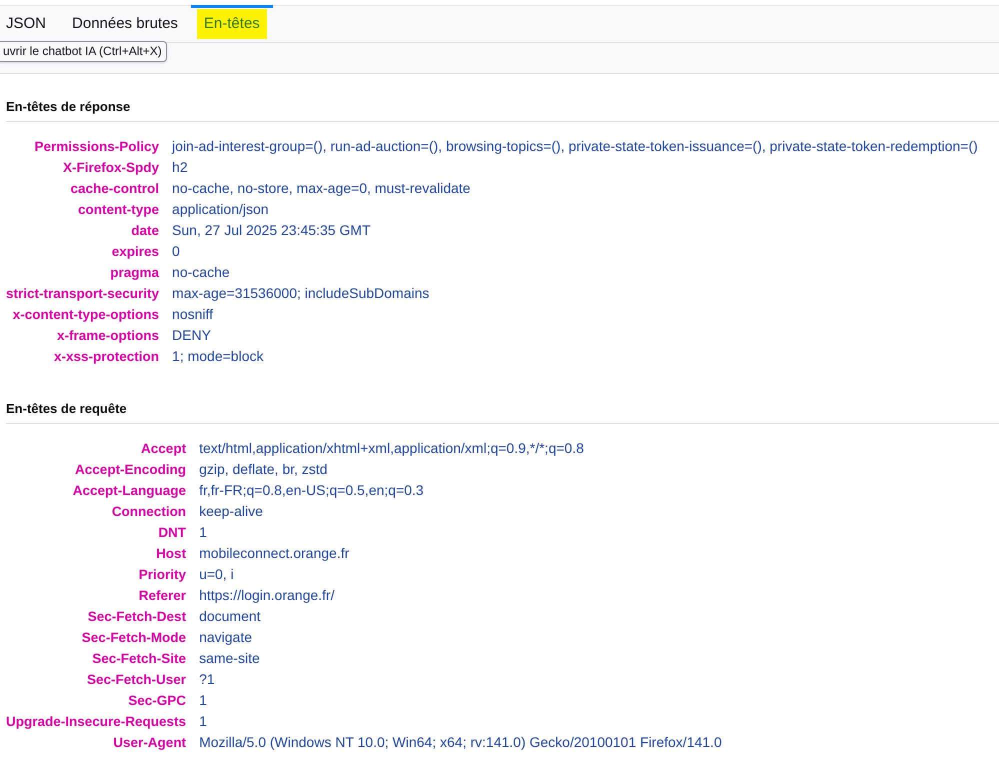 The image size is (999, 767). I want to click on header-name: strict-transport-security, so click(83, 294).